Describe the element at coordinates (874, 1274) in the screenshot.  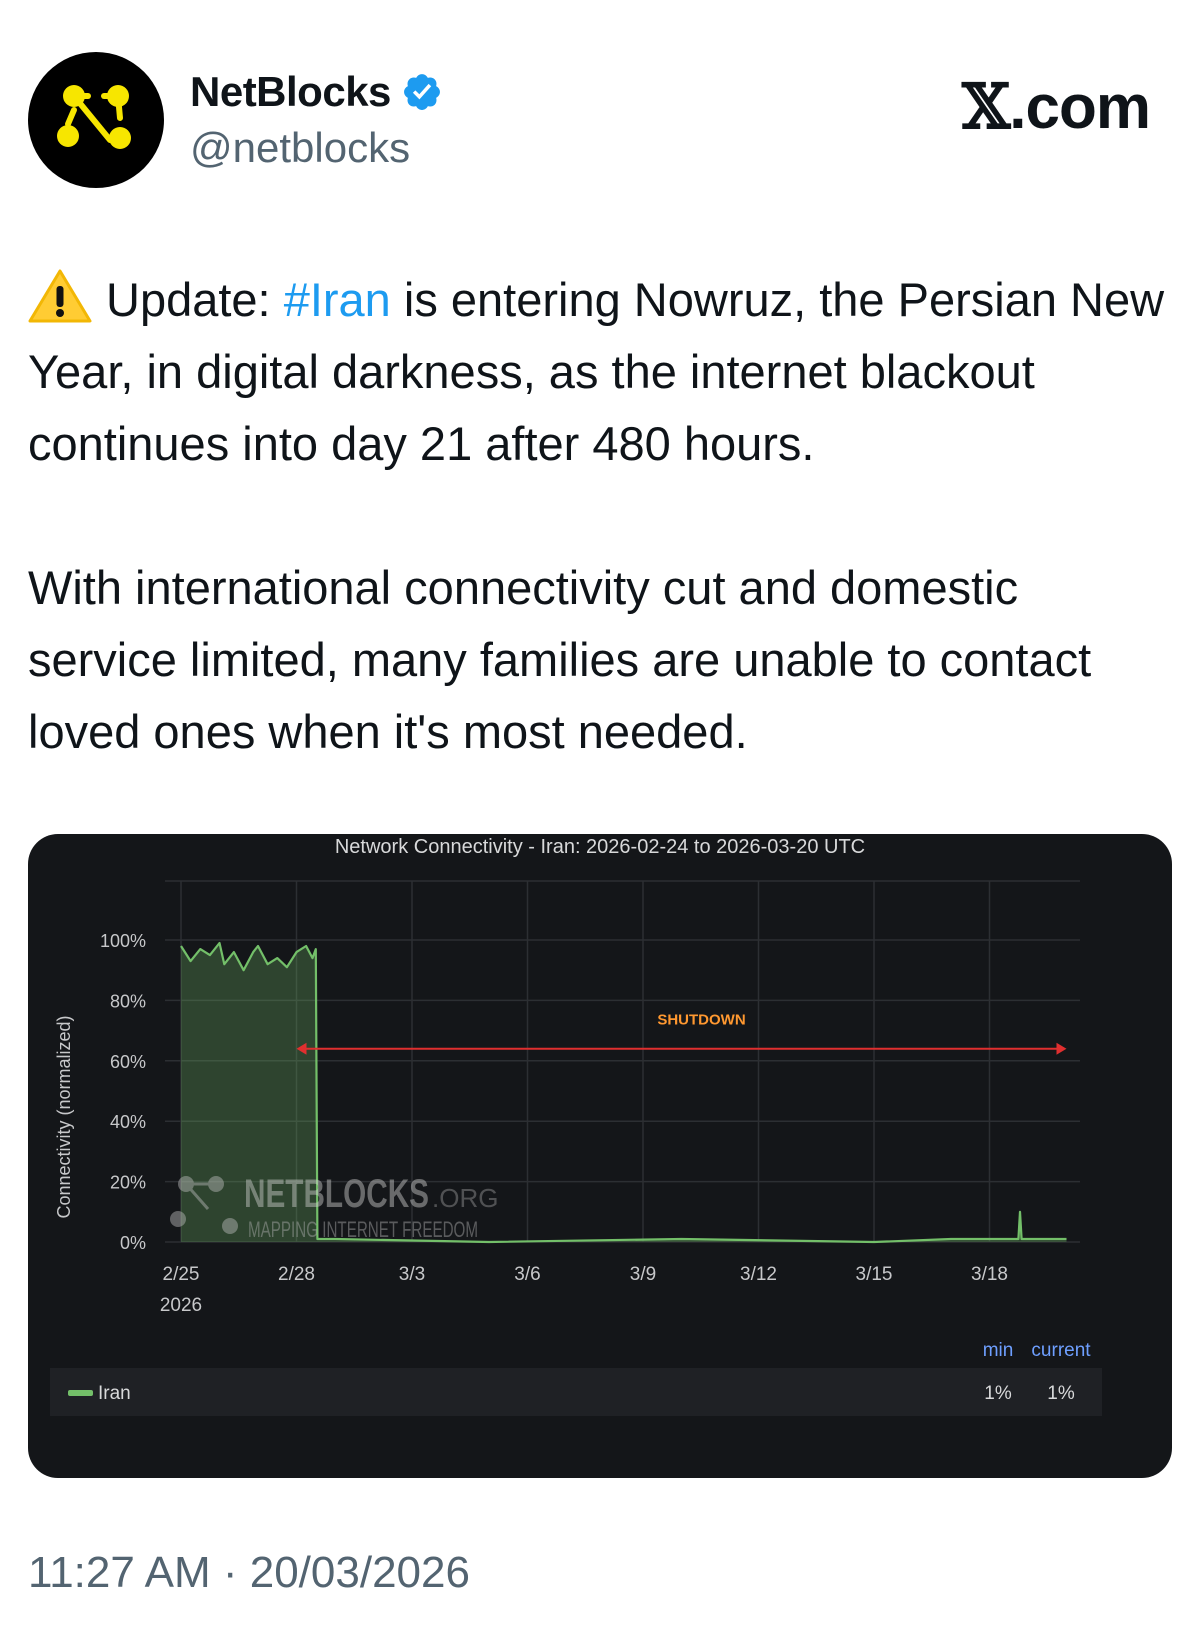
I see `x-tick-label: 3/15` at that location.